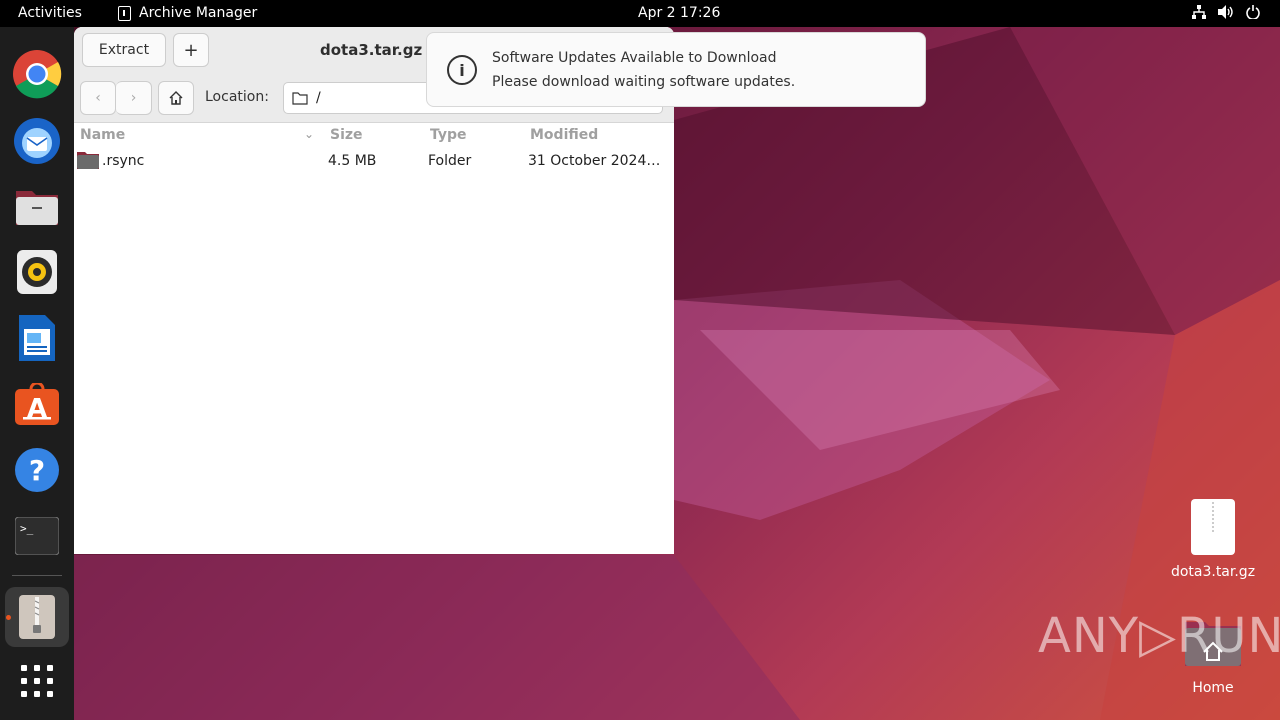 Image resolution: width=1280 pixels, height=720 pixels. I want to click on libreoffice-writer-icon, so click(37, 338).